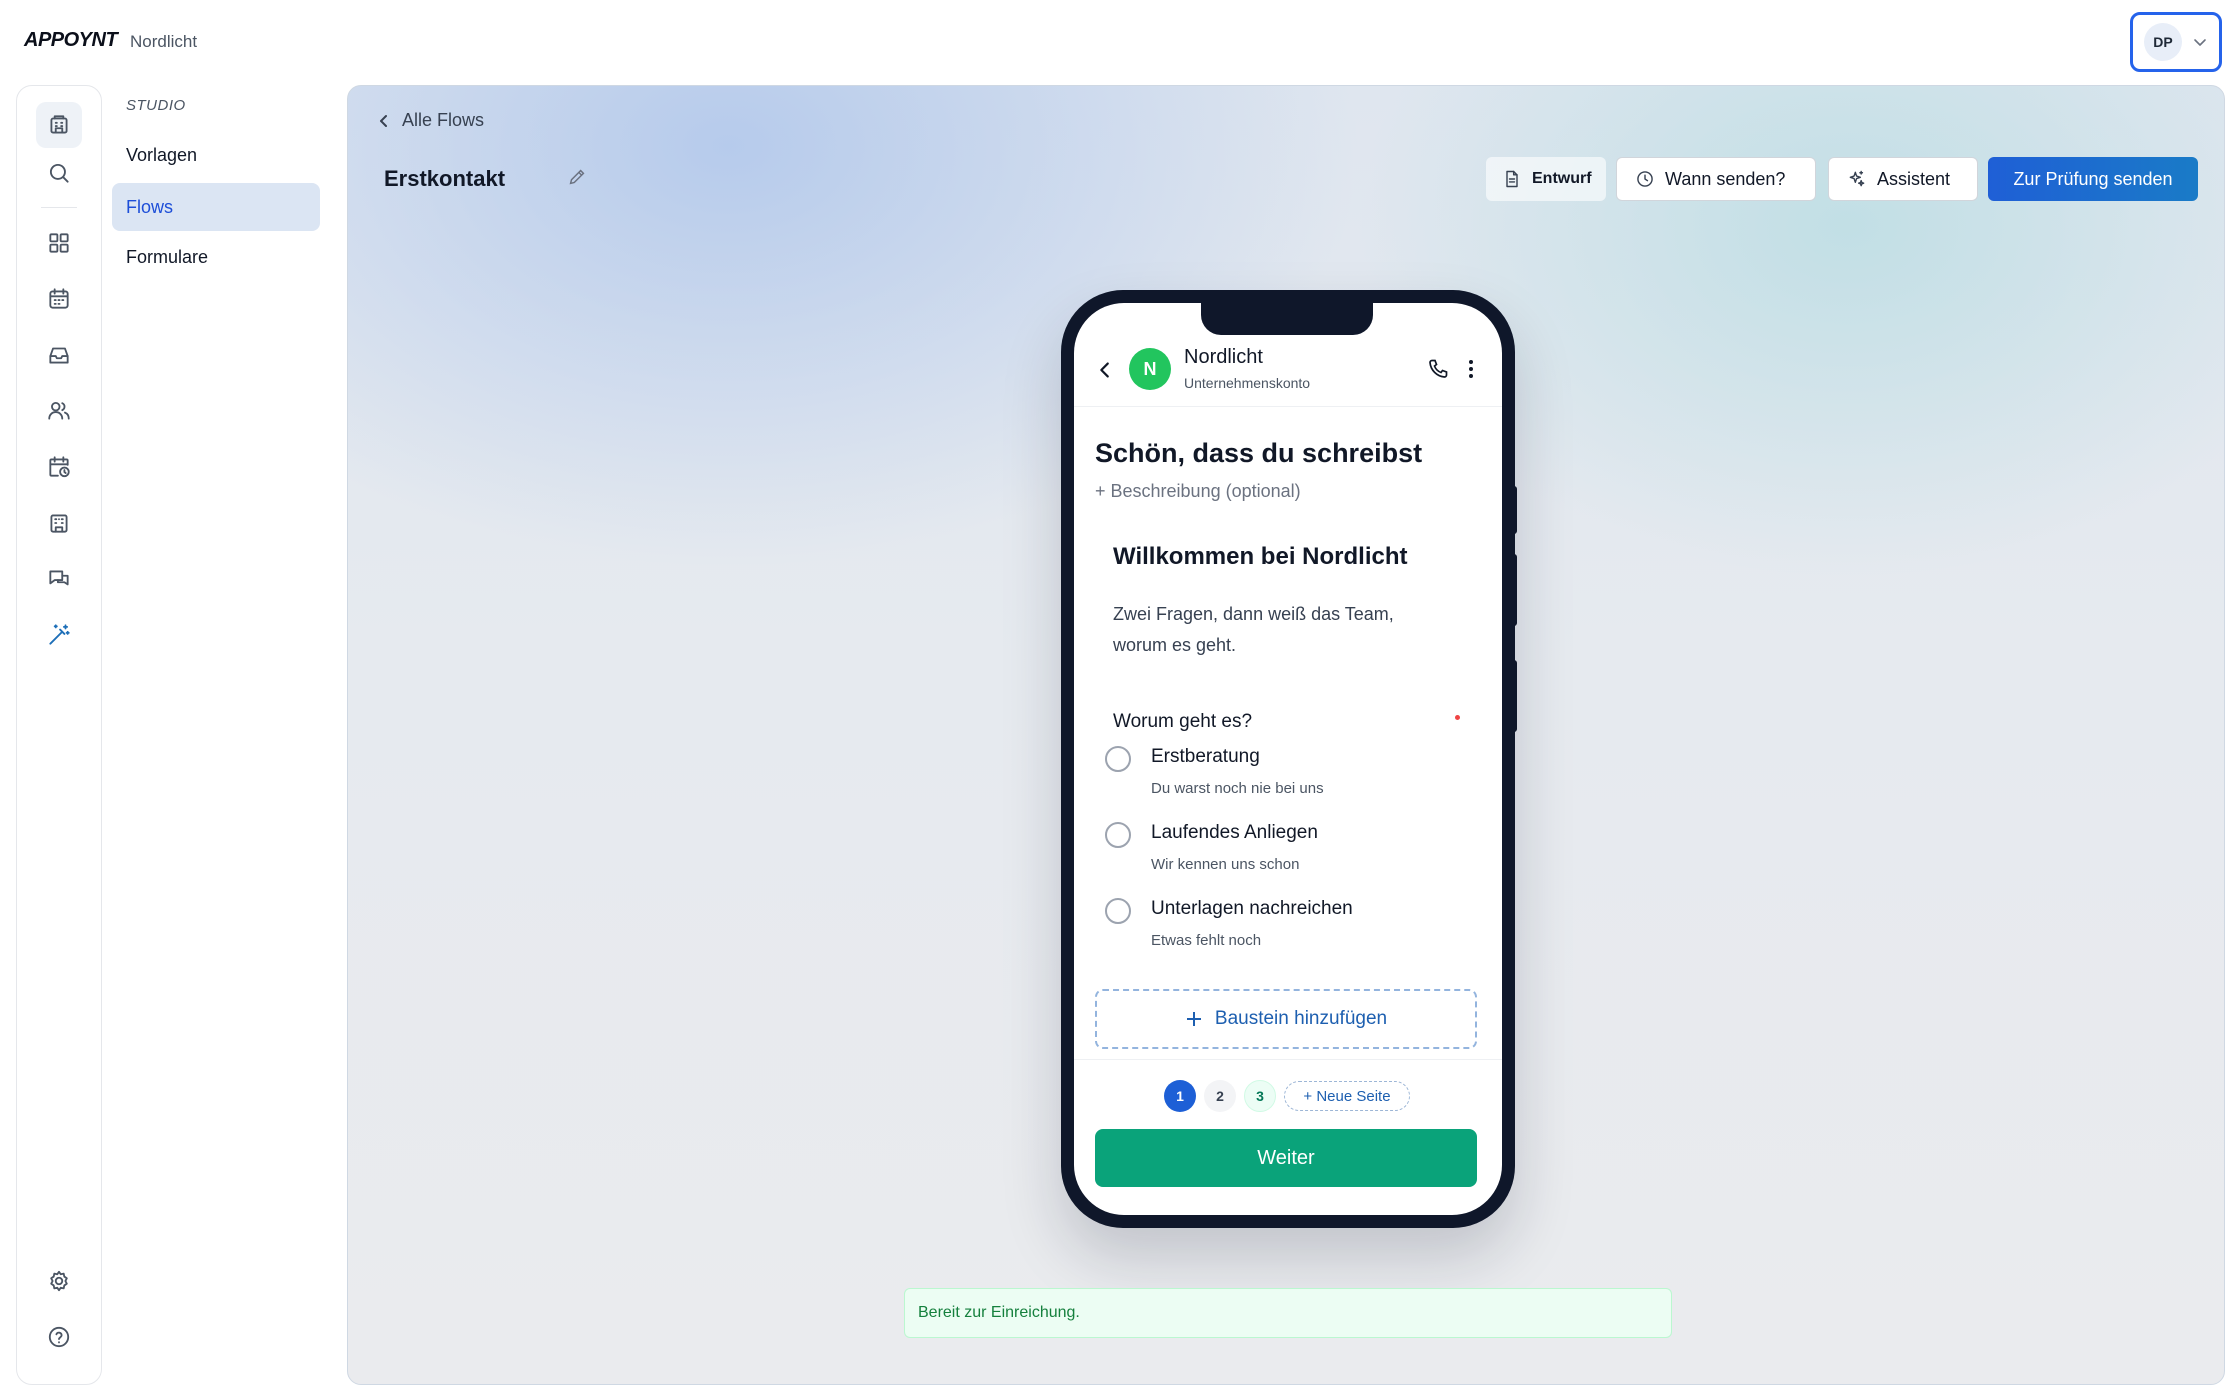 The width and height of the screenshot is (2240, 1400). What do you see at coordinates (1258, 453) in the screenshot?
I see `form-title: Schön, dass du schreibst` at bounding box center [1258, 453].